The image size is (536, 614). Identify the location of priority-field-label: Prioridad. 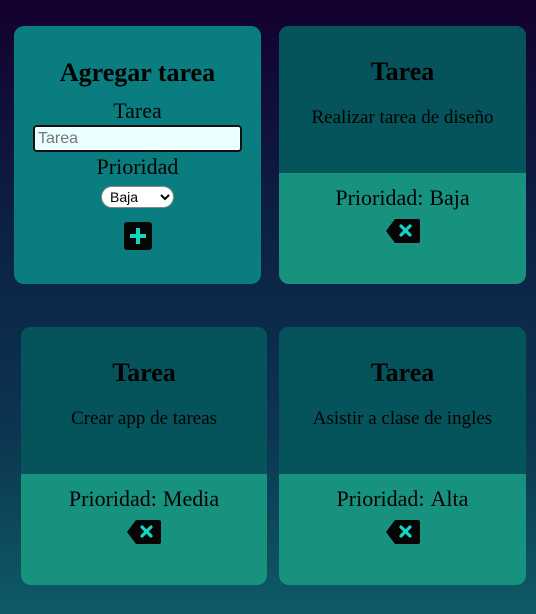
(137, 166).